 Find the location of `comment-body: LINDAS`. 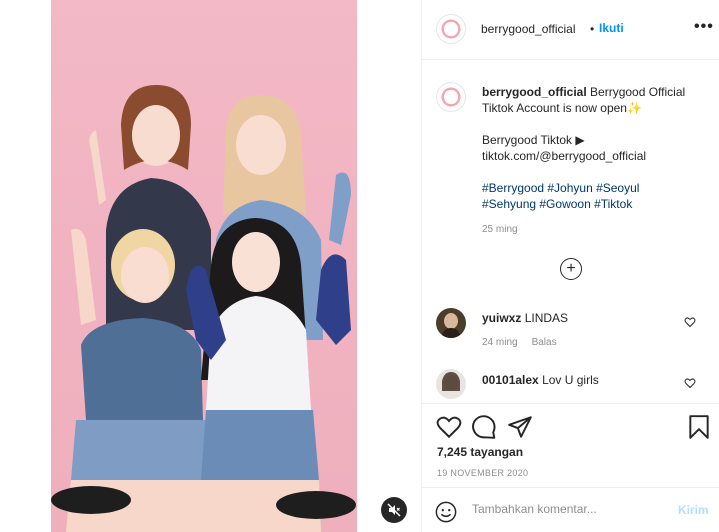

comment-body: LINDAS is located at coordinates (546, 318).